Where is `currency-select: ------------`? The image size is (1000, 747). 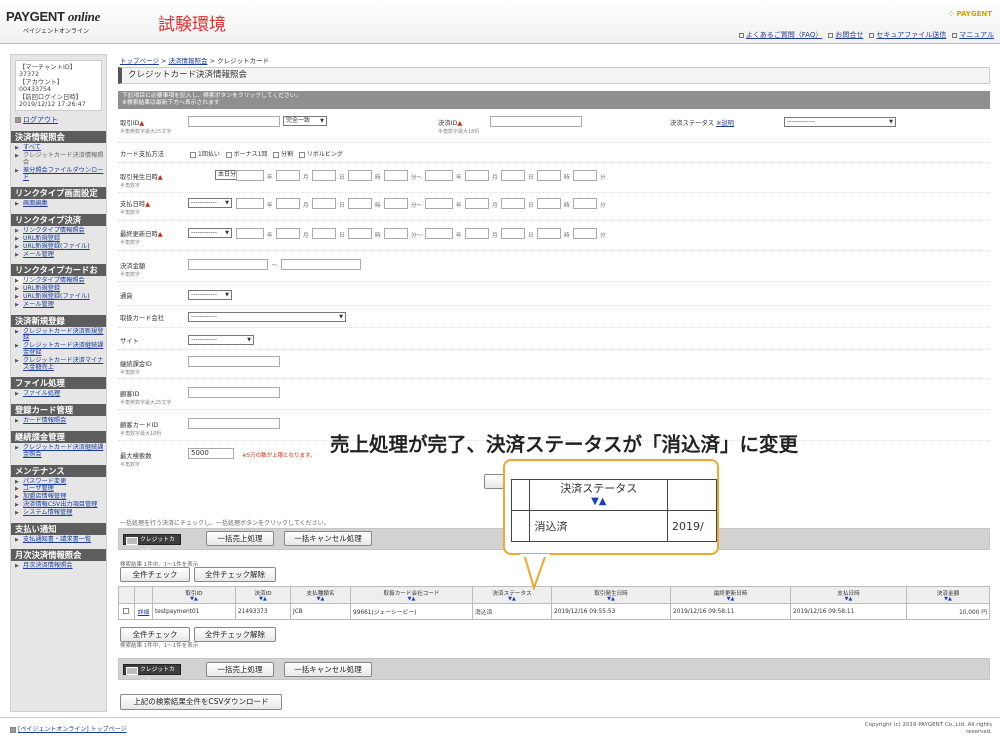
currency-select: ------------ is located at coordinates (210, 295).